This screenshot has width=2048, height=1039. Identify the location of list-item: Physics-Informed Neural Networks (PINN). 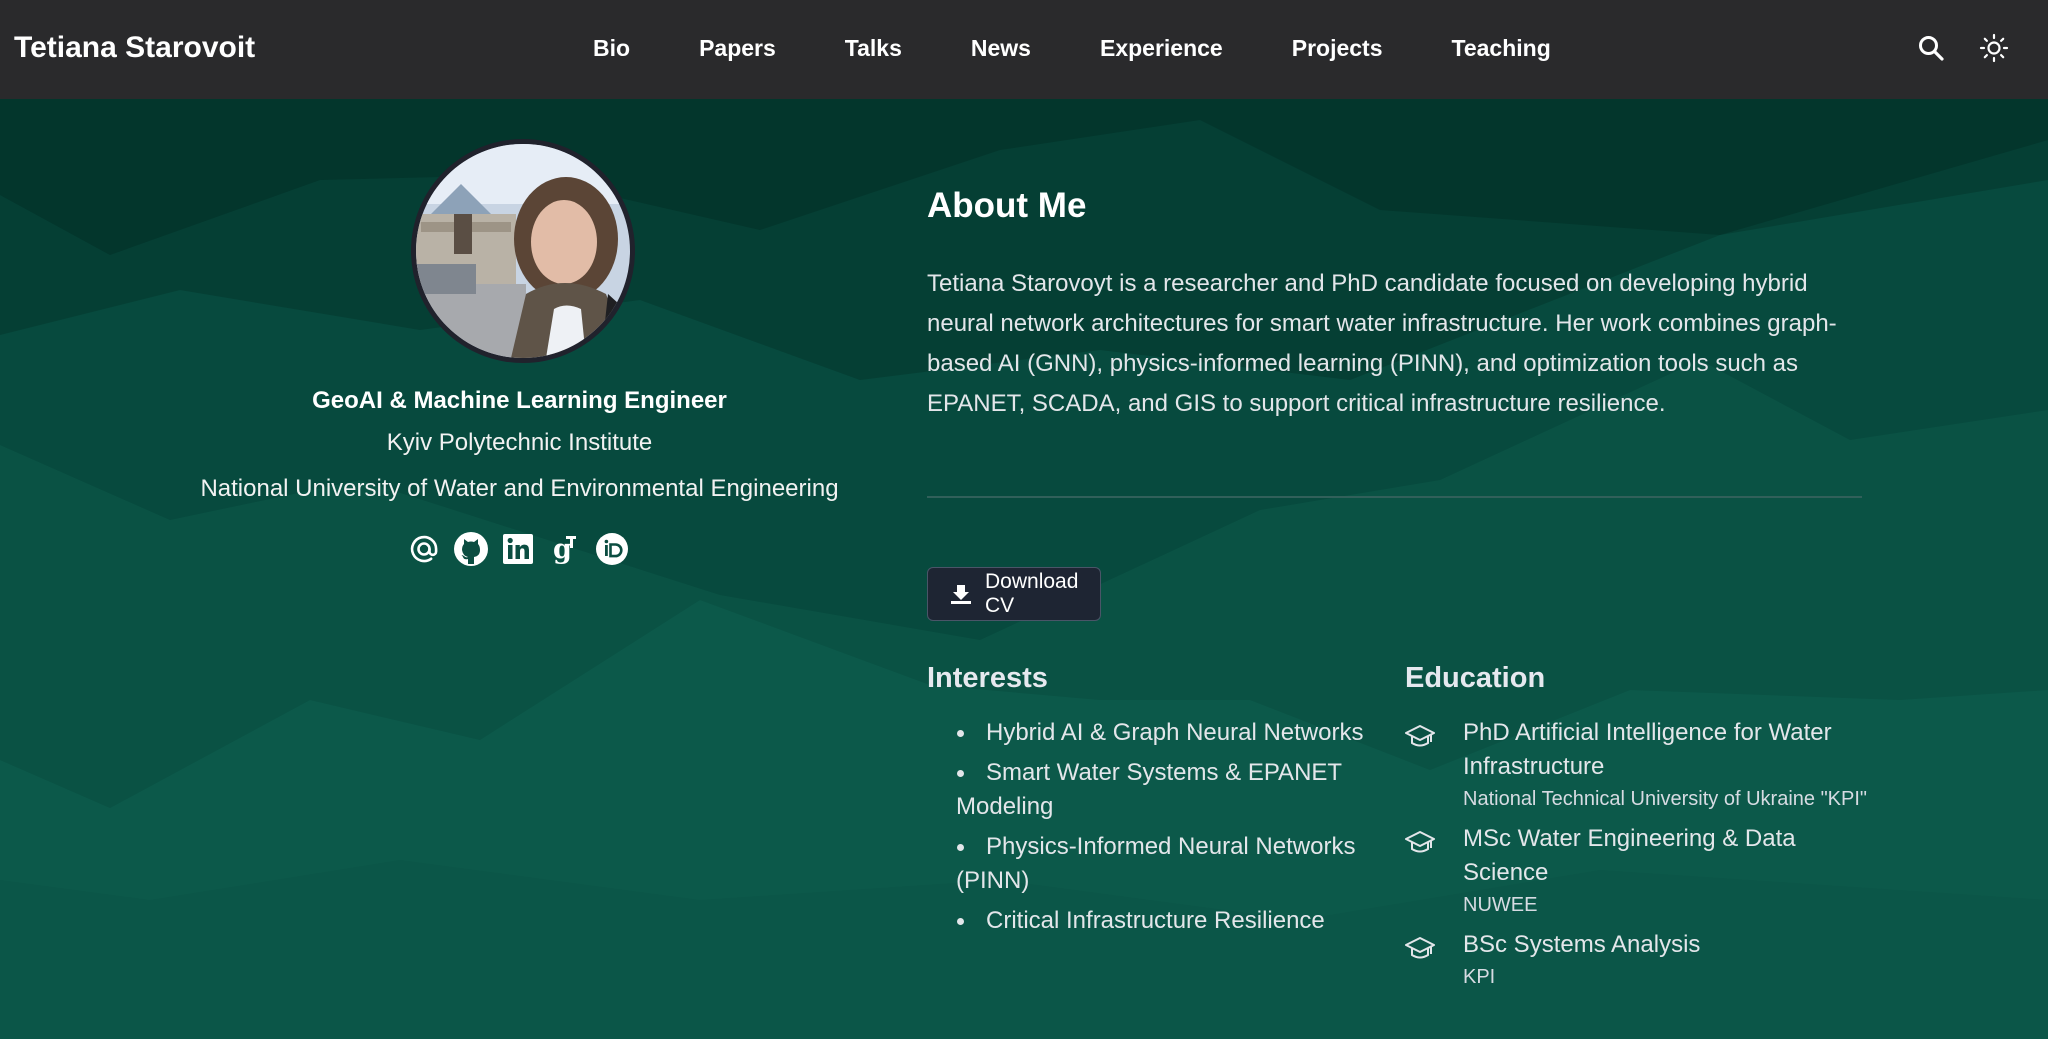
(1149, 864).